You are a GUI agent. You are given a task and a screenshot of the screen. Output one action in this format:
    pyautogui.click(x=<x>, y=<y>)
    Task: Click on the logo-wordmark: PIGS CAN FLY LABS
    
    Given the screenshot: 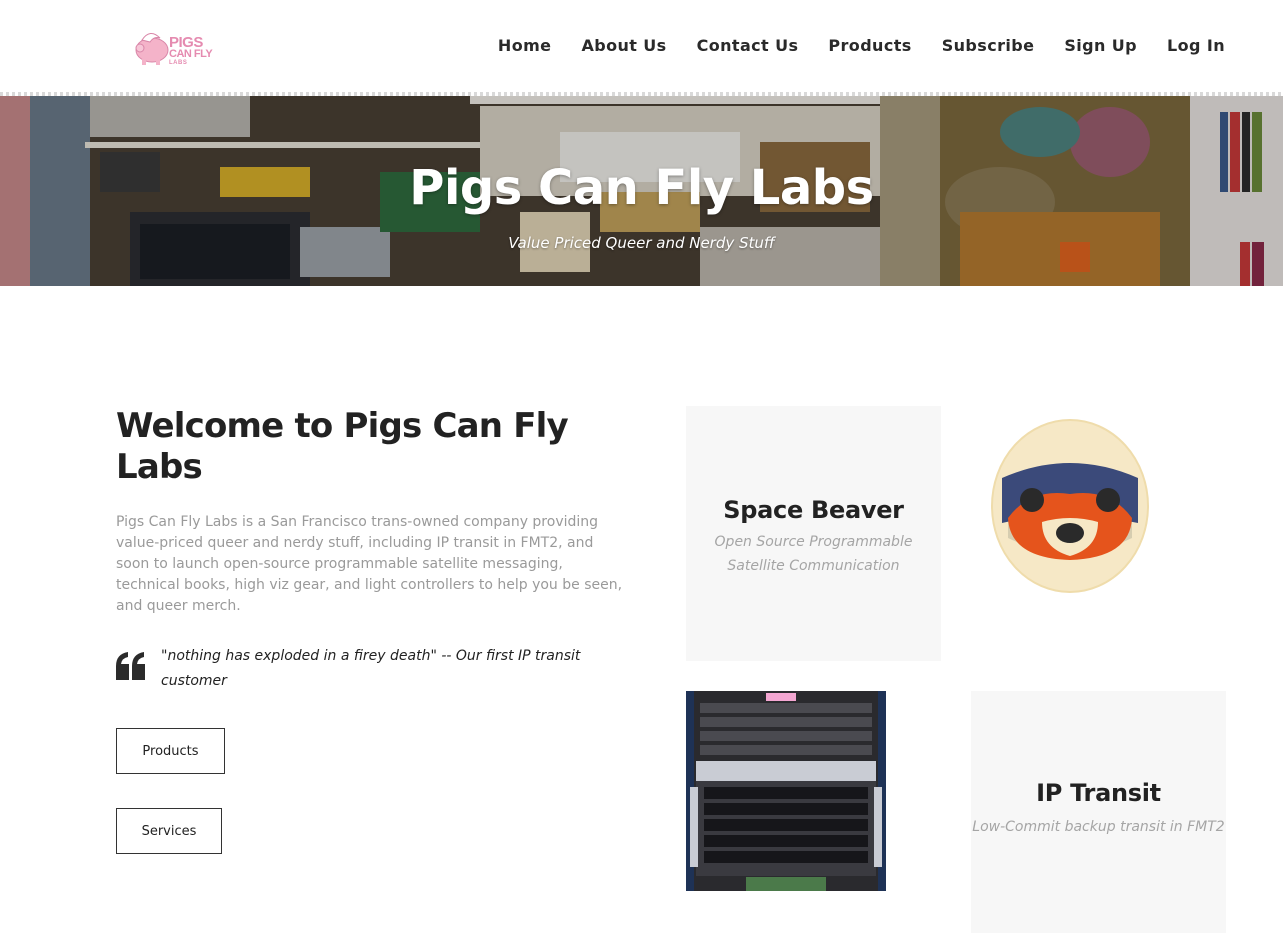 What is the action you would take?
    pyautogui.click(x=191, y=51)
    